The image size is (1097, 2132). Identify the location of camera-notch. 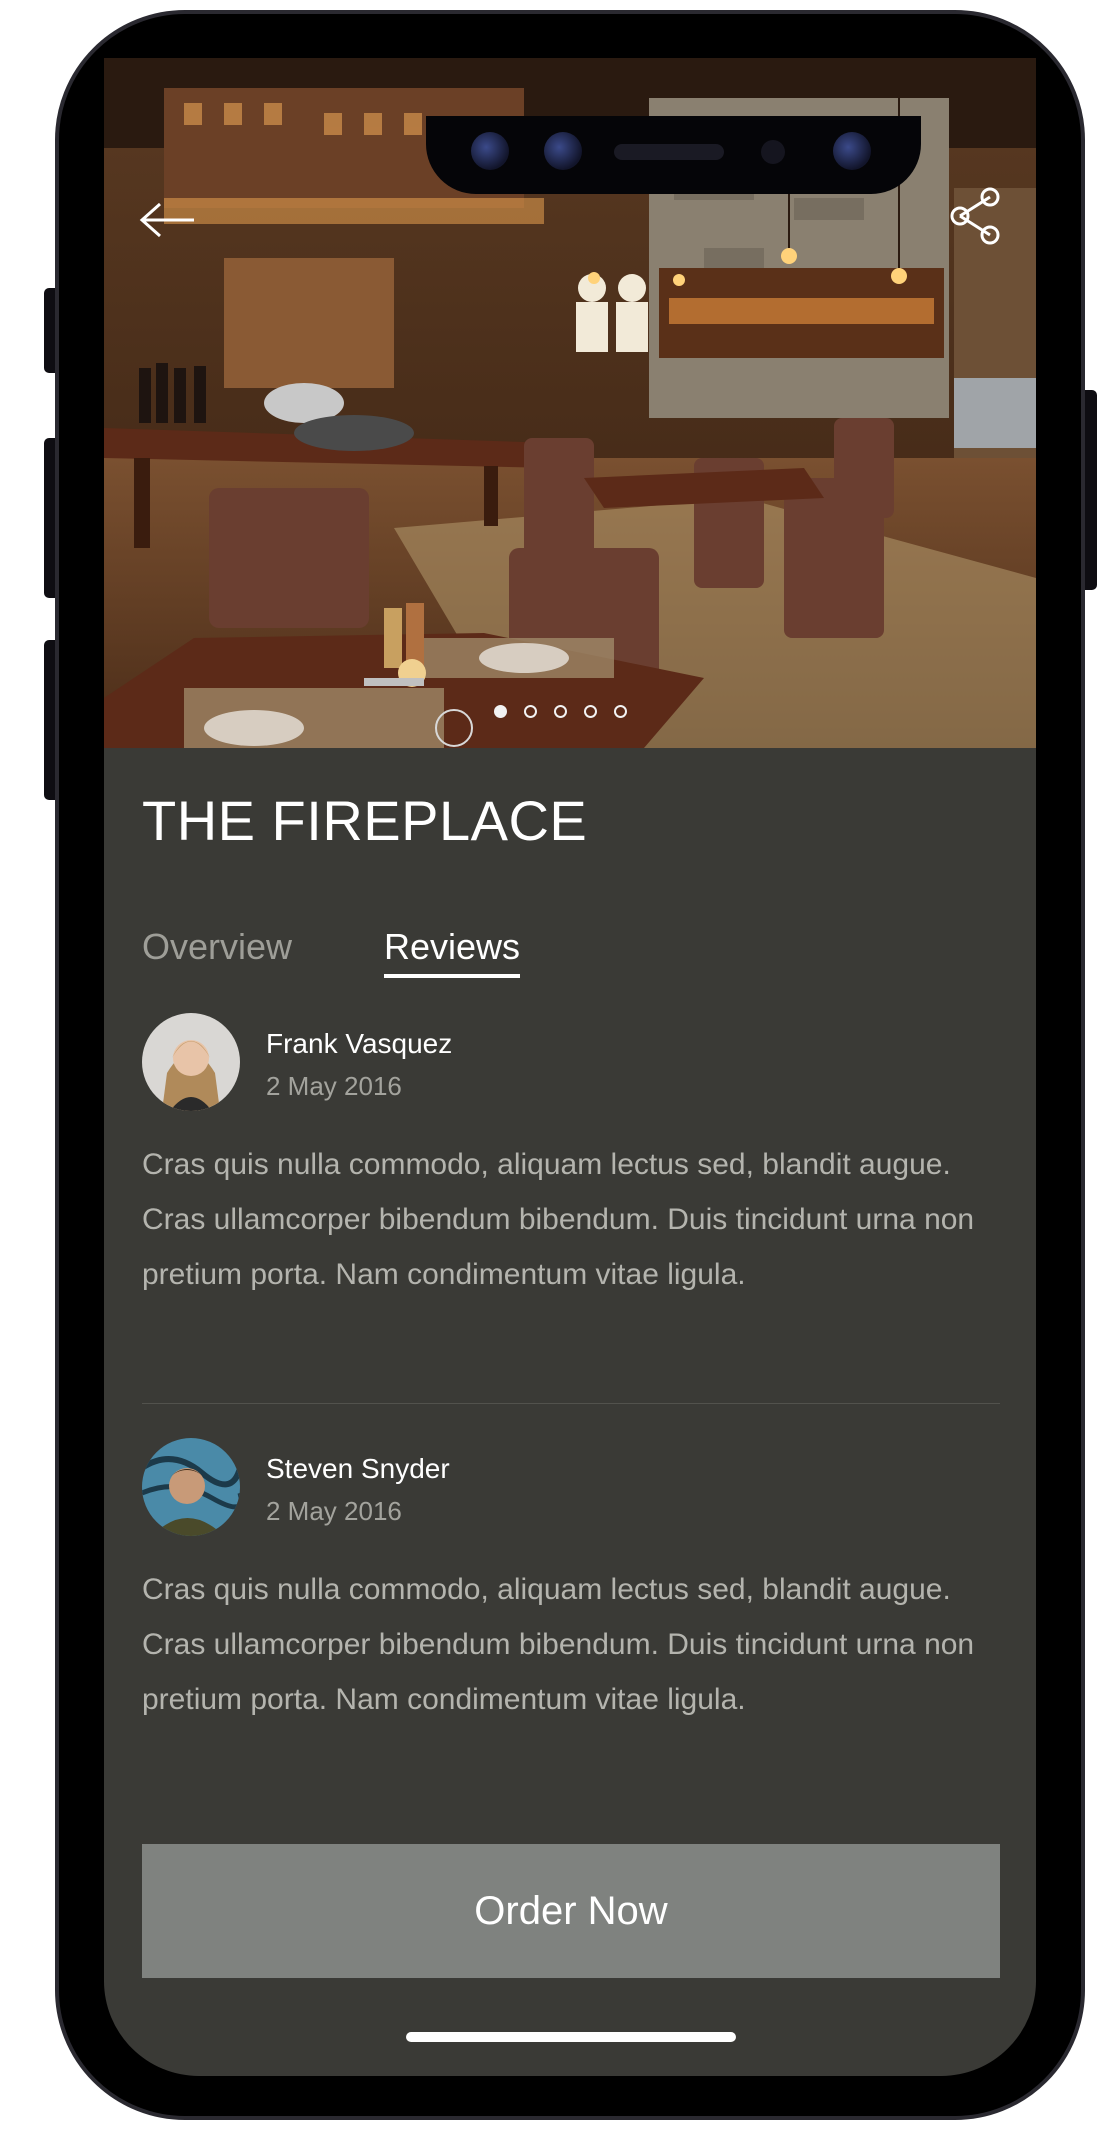
(673, 155).